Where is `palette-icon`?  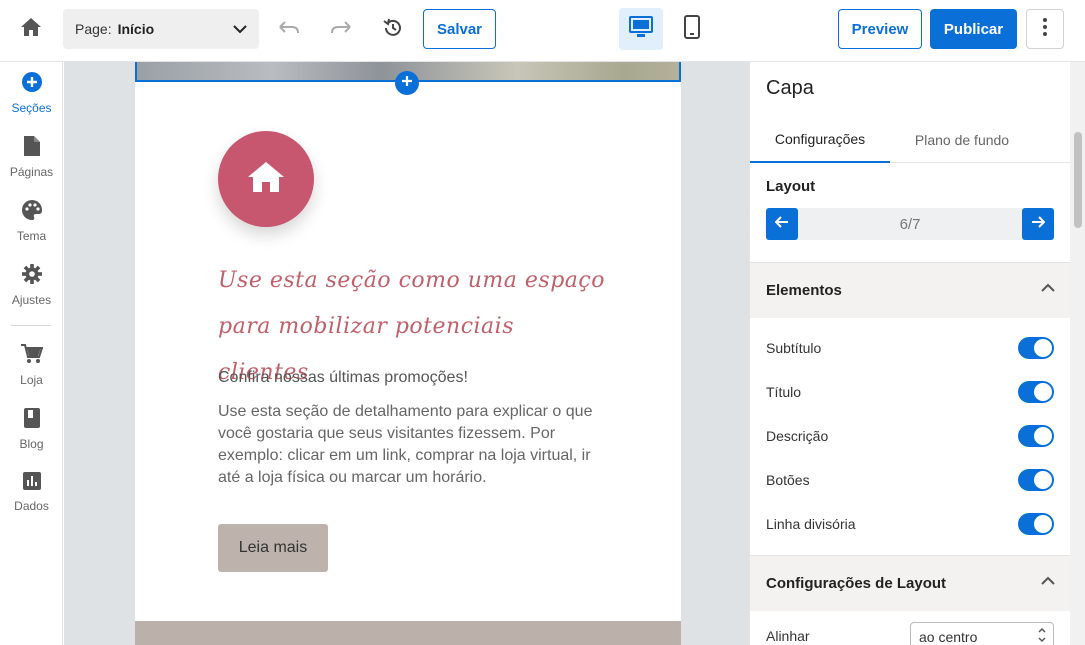 palette-icon is located at coordinates (31, 212).